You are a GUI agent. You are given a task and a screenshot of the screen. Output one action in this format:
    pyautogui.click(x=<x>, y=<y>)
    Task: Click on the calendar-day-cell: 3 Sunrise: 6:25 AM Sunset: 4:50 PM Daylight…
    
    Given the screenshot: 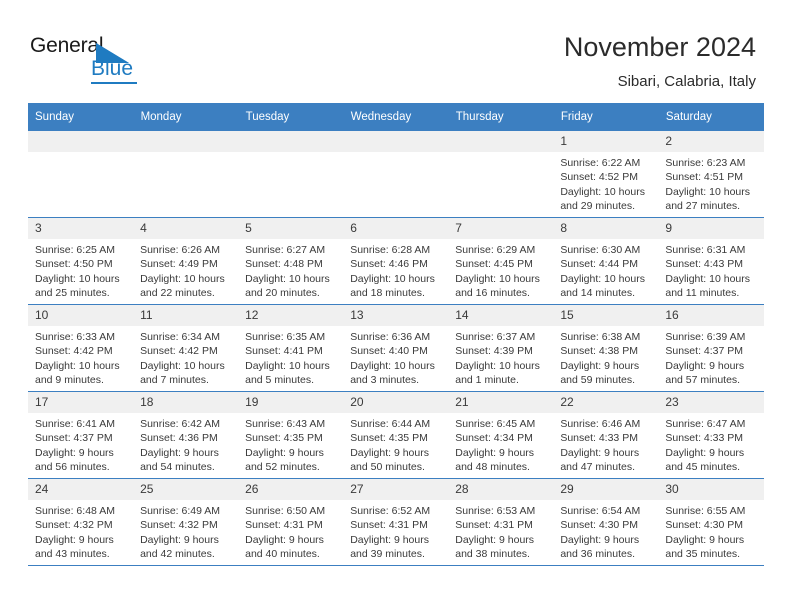 What is the action you would take?
    pyautogui.click(x=81, y=261)
    